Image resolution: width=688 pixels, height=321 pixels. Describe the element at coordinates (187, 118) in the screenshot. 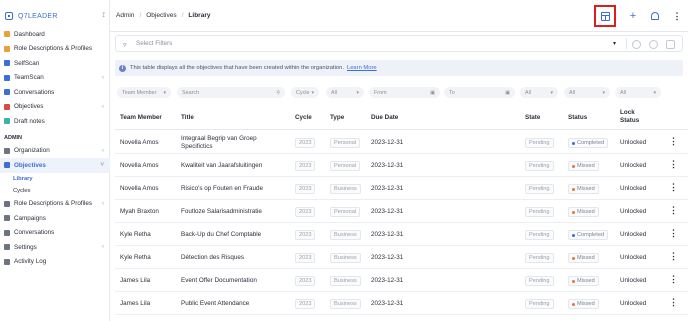

I see `column-header-title: Title` at that location.